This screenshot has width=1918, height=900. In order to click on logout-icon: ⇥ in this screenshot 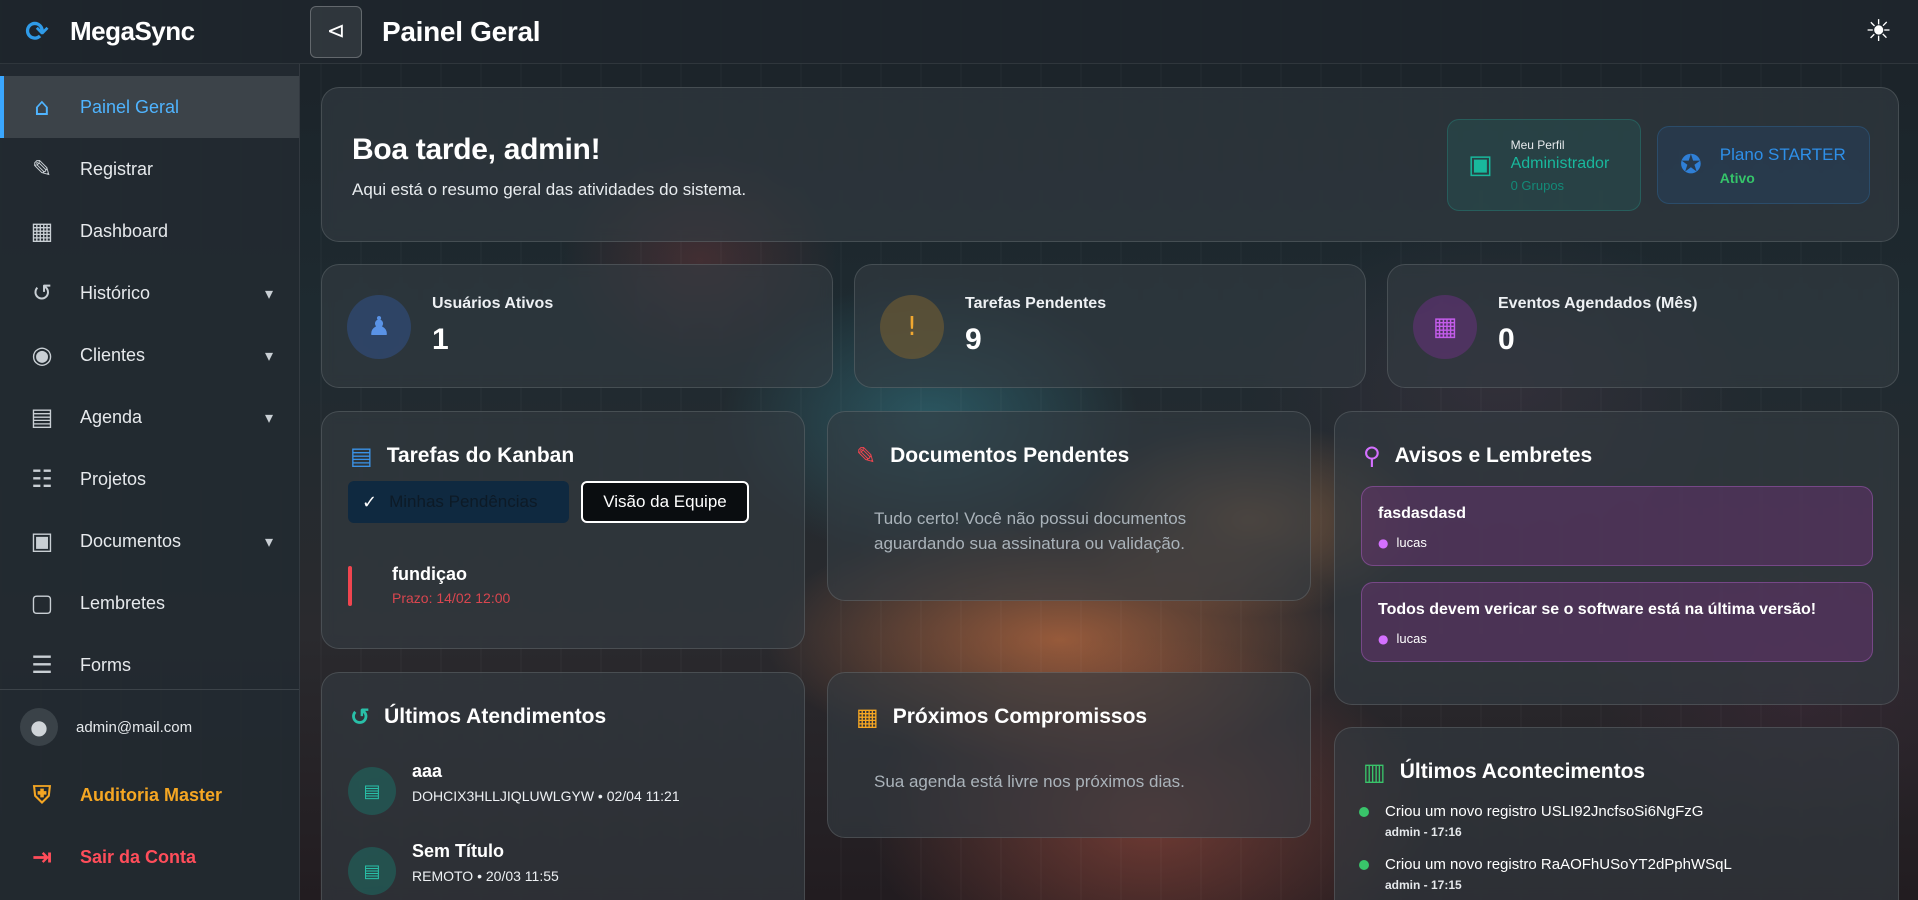, I will do `click(42, 857)`.